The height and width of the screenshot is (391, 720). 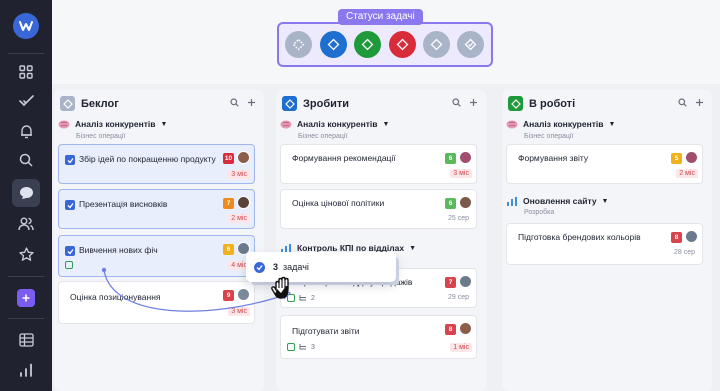 I want to click on status-option-todo, so click(x=333, y=44).